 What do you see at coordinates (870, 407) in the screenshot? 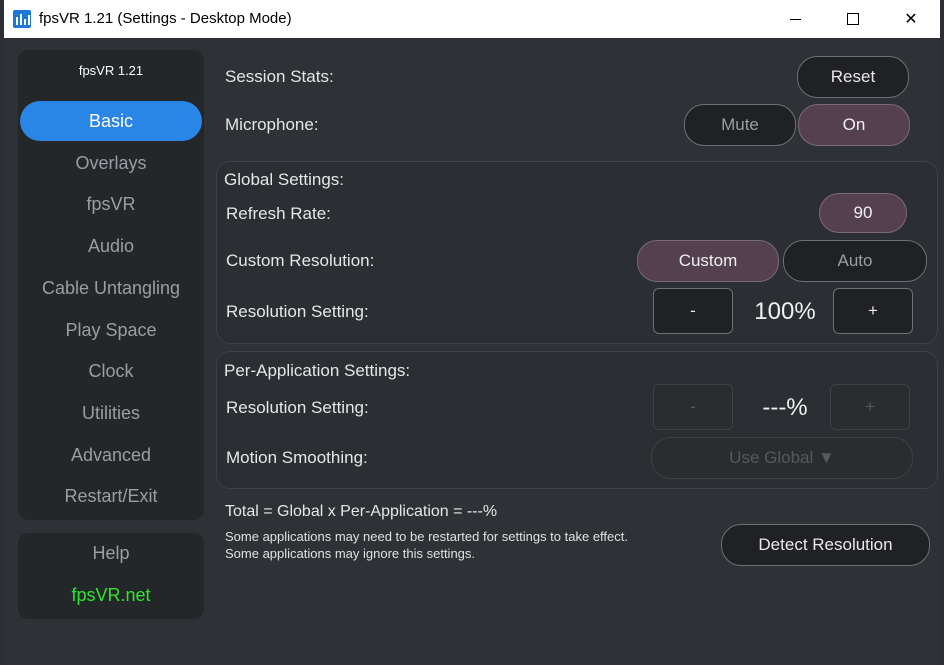
I see `per-app-resolution-increase-button: +` at bounding box center [870, 407].